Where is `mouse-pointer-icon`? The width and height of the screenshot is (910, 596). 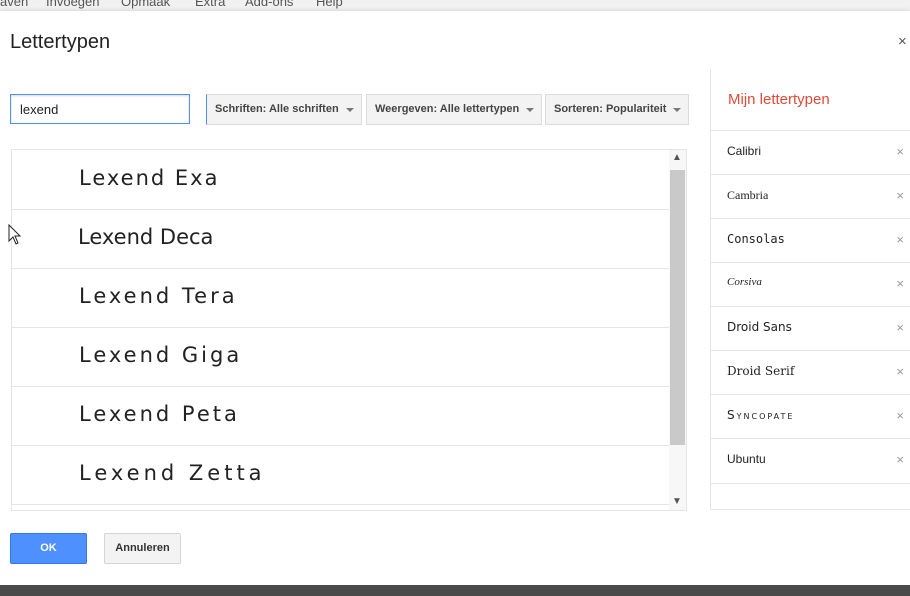 mouse-pointer-icon is located at coordinates (15, 234).